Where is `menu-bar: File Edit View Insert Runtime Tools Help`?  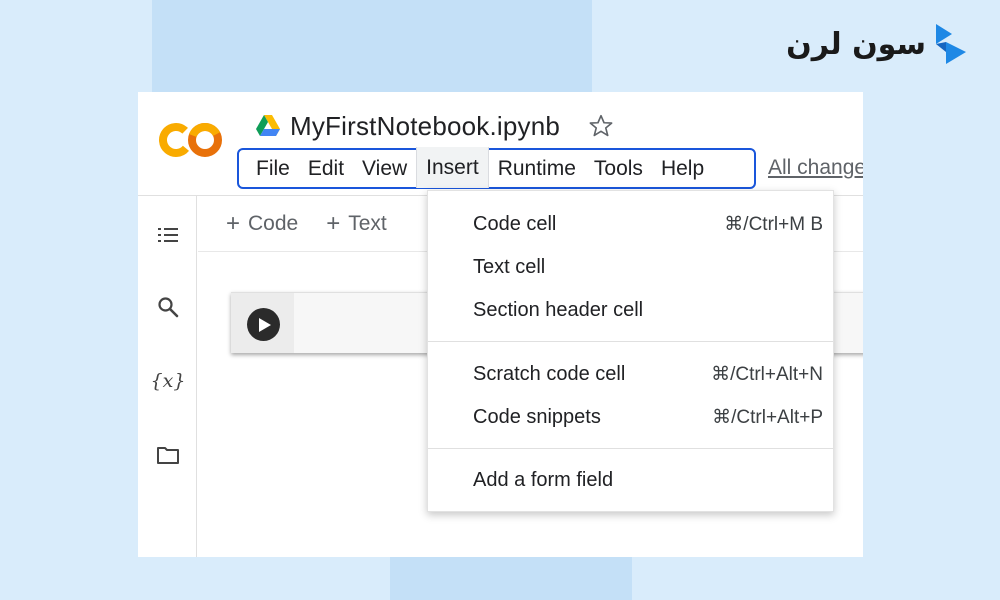 menu-bar: File Edit View Insert Runtime Tools Help is located at coordinates (496, 168).